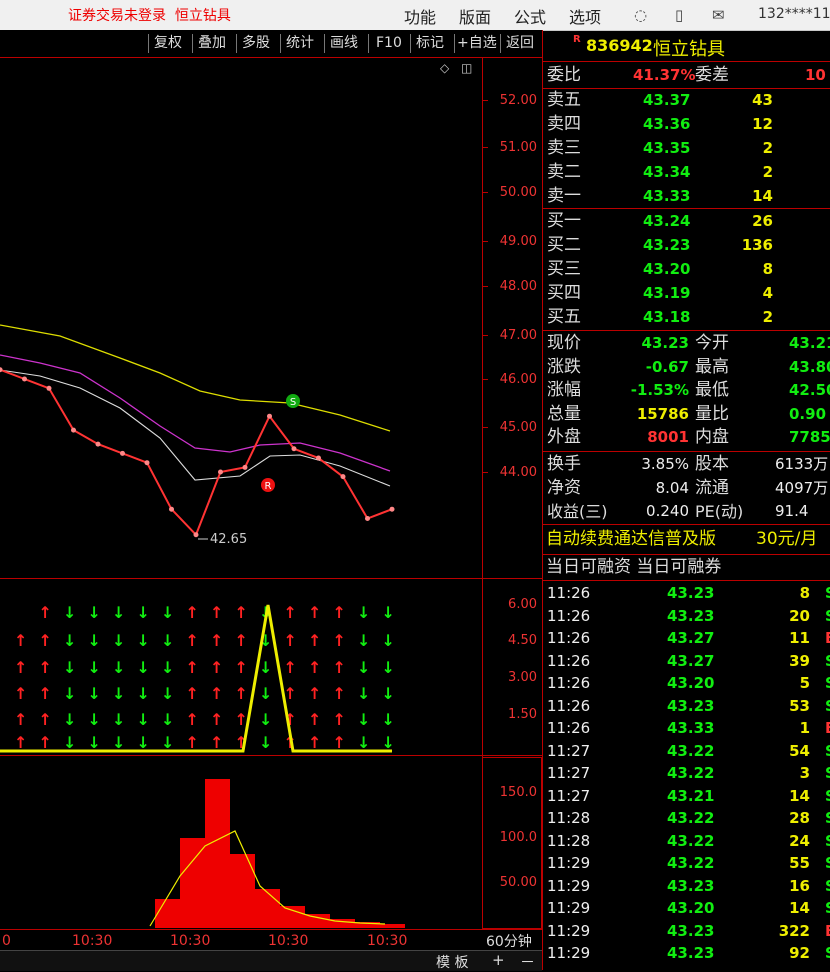 The width and height of the screenshot is (830, 972). What do you see at coordinates (634, 567) in the screenshot?
I see `margin-info: 当日可融资 当日可融券` at bounding box center [634, 567].